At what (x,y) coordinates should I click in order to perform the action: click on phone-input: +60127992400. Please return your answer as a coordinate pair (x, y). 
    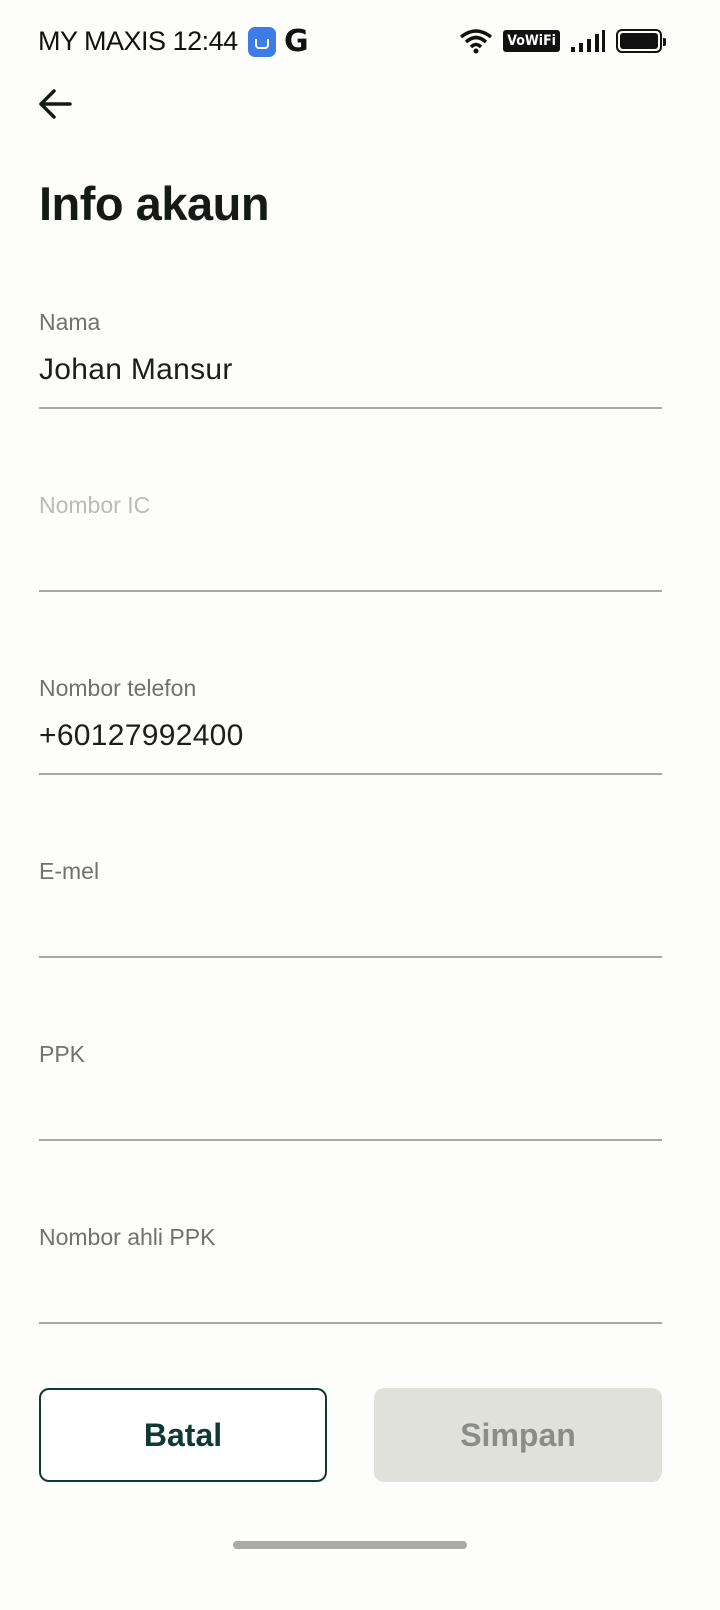
    Looking at the image, I should click on (350, 736).